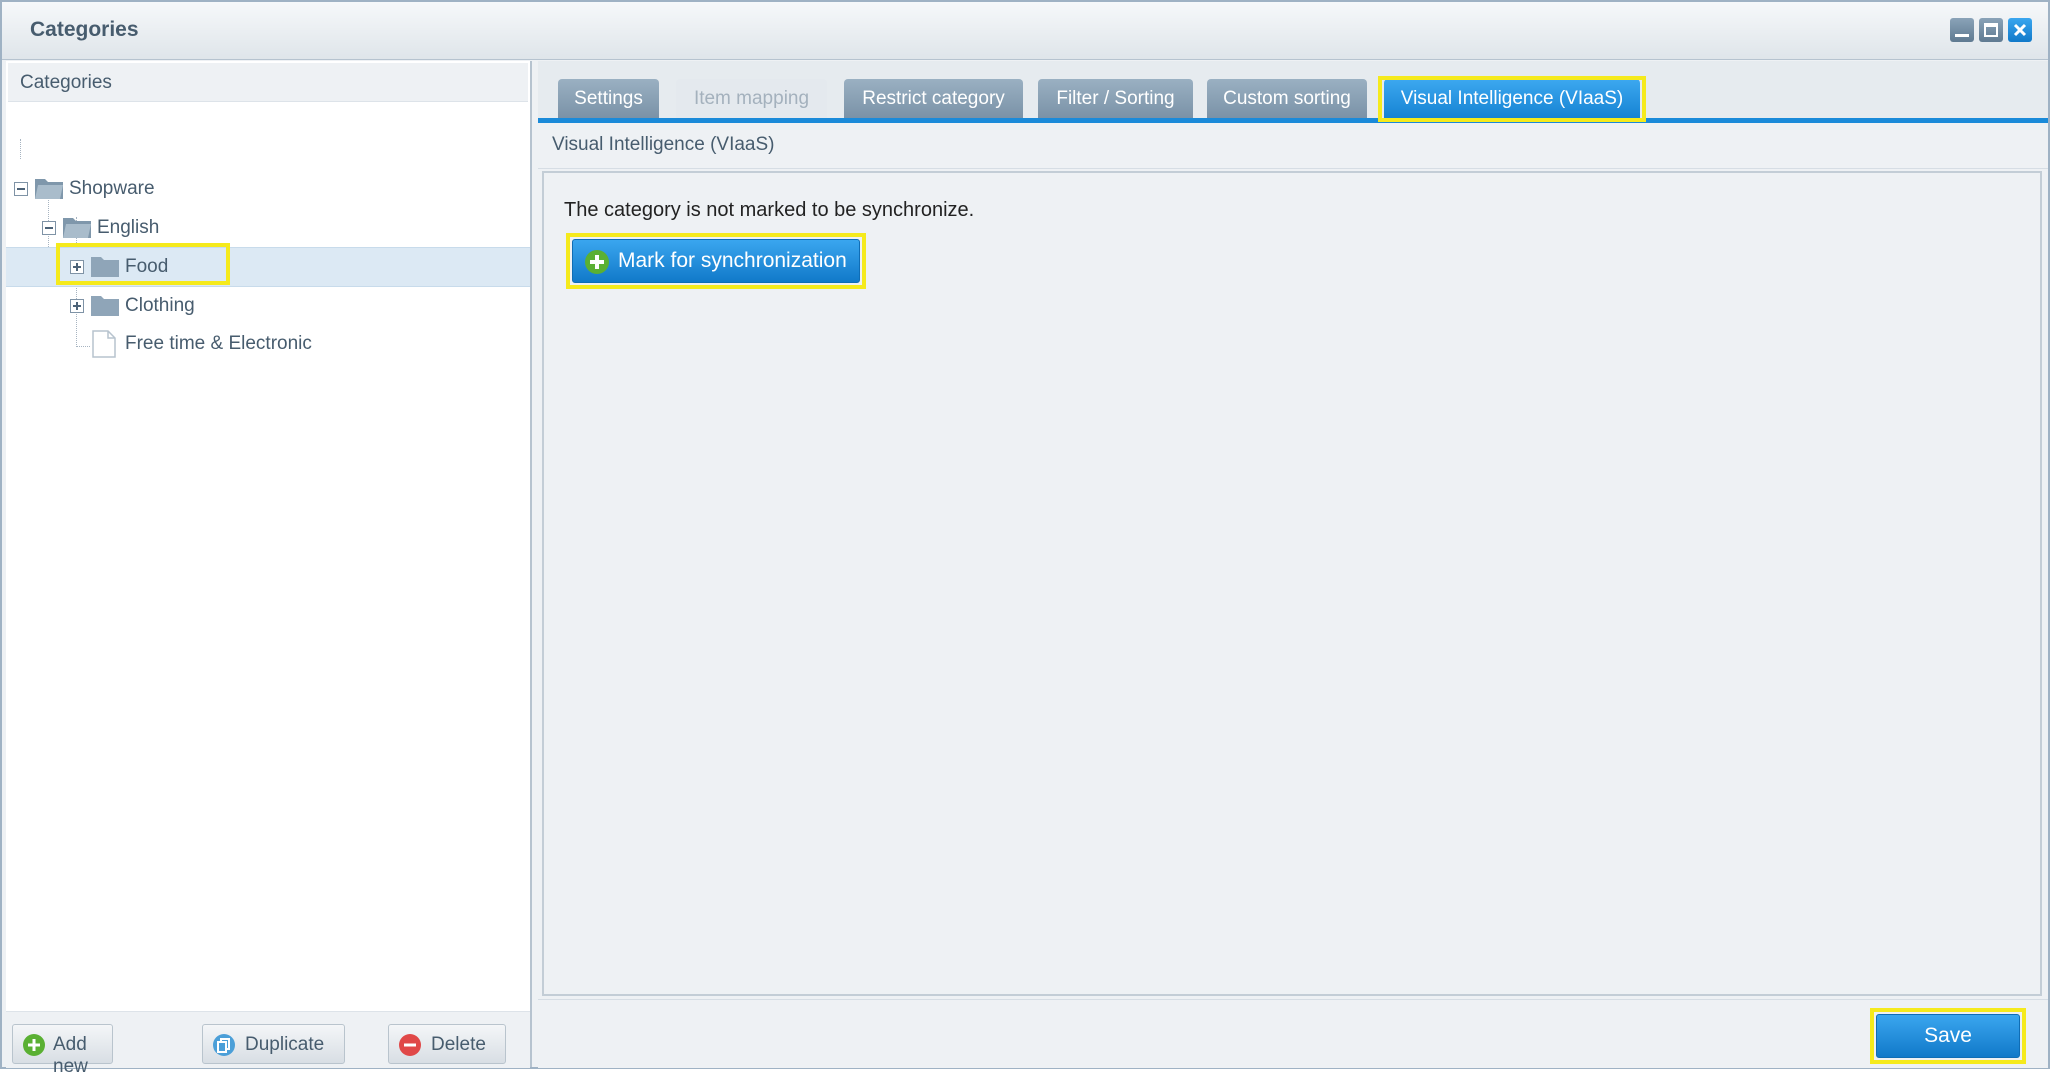 This screenshot has height=1078, width=2050. I want to click on duplicate-button: Duplicate, so click(273, 1044).